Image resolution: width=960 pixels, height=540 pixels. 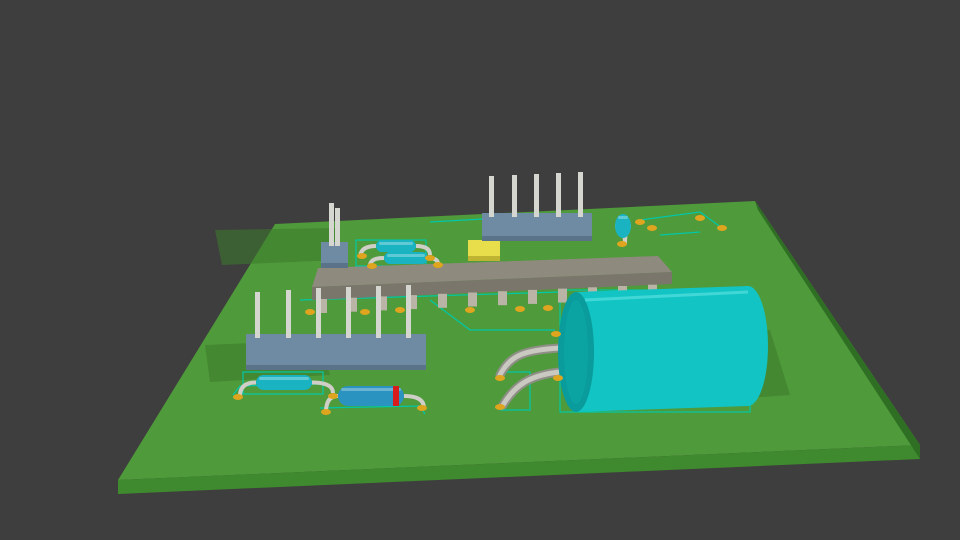 What do you see at coordinates (396, 396) in the screenshot?
I see `cathode-band` at bounding box center [396, 396].